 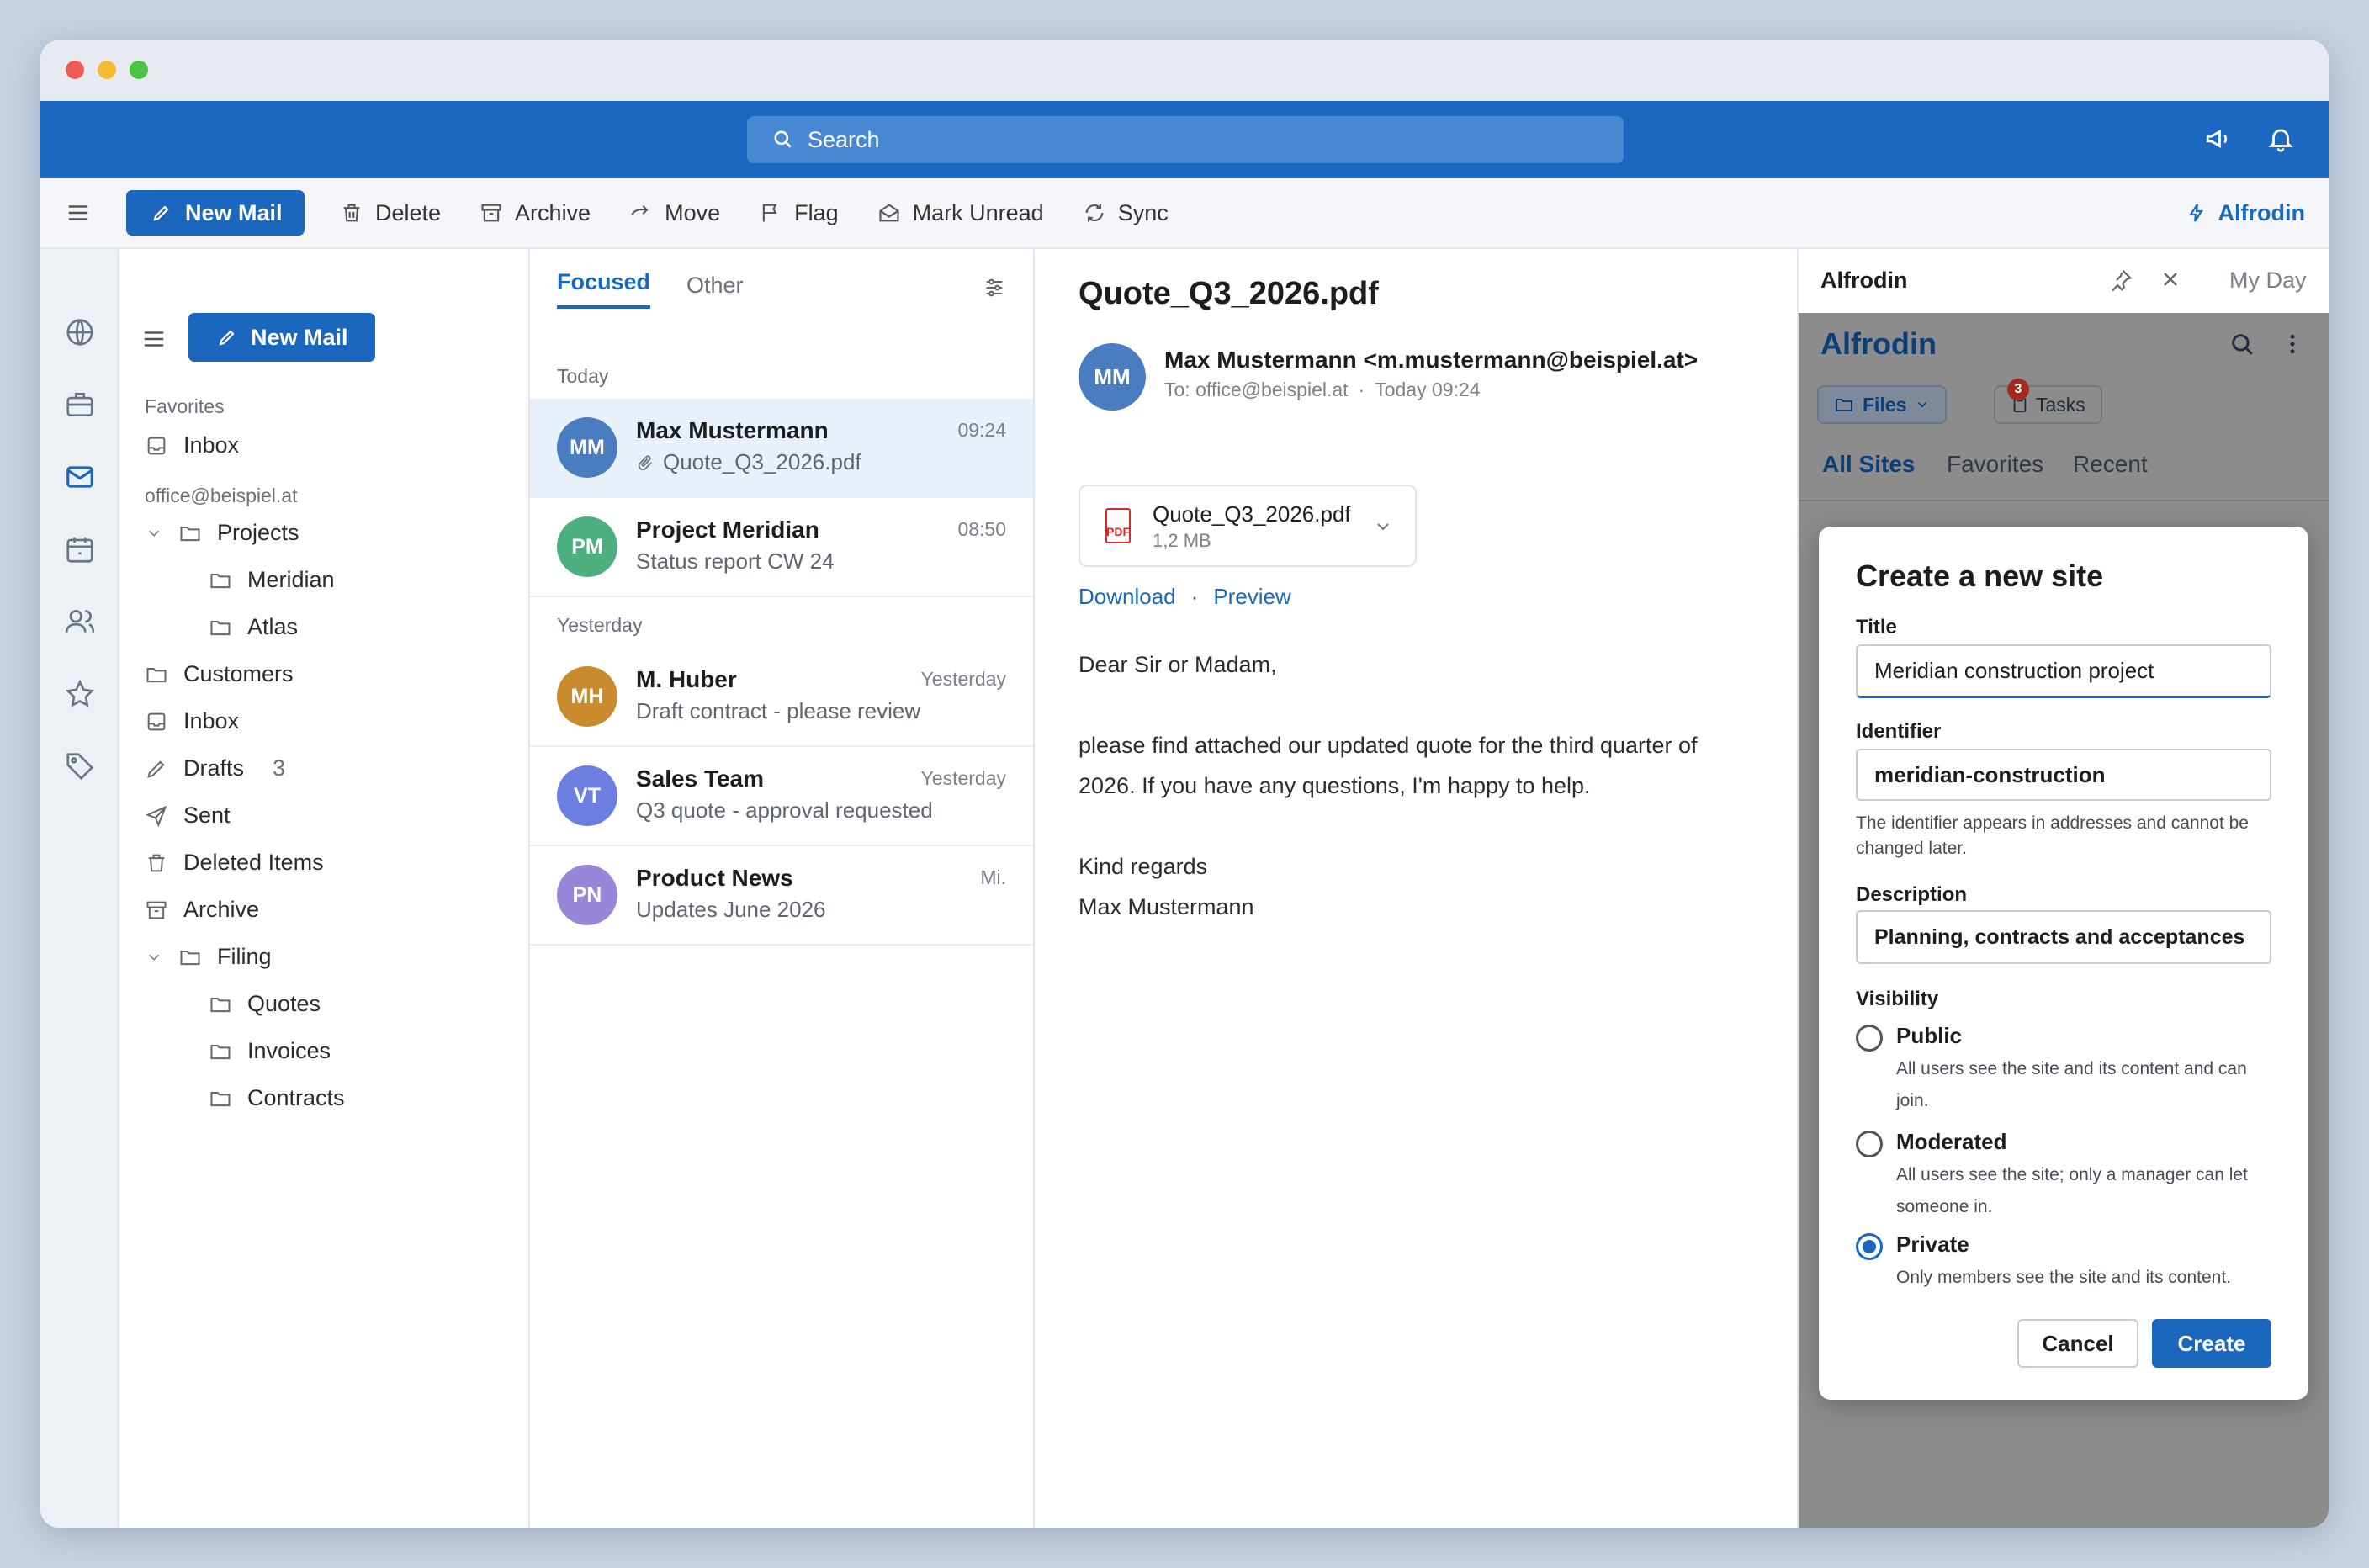 What do you see at coordinates (80, 477) in the screenshot?
I see `mail-icon` at bounding box center [80, 477].